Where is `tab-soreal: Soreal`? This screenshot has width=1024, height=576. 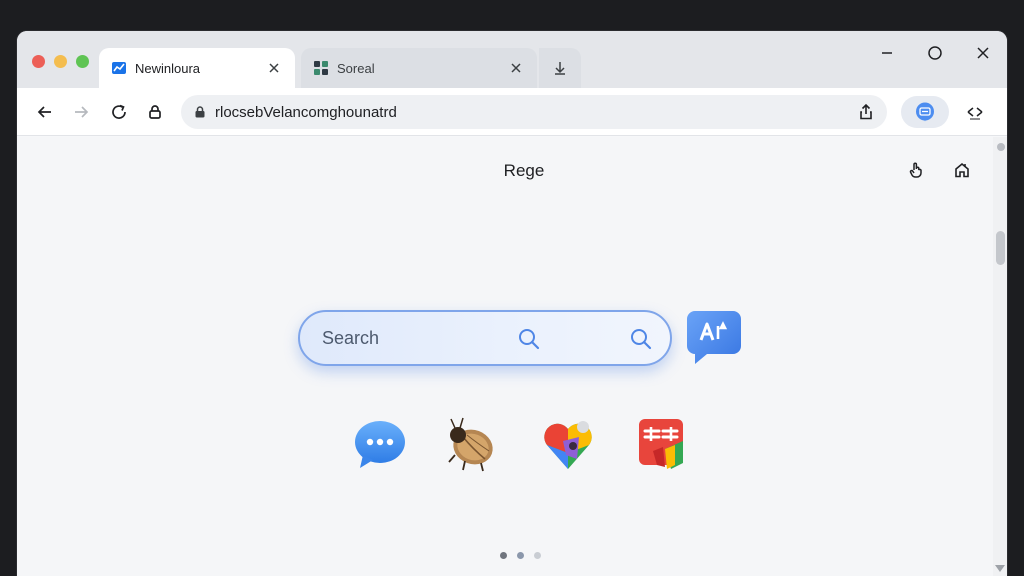
tab-soreal: Soreal is located at coordinates (419, 68).